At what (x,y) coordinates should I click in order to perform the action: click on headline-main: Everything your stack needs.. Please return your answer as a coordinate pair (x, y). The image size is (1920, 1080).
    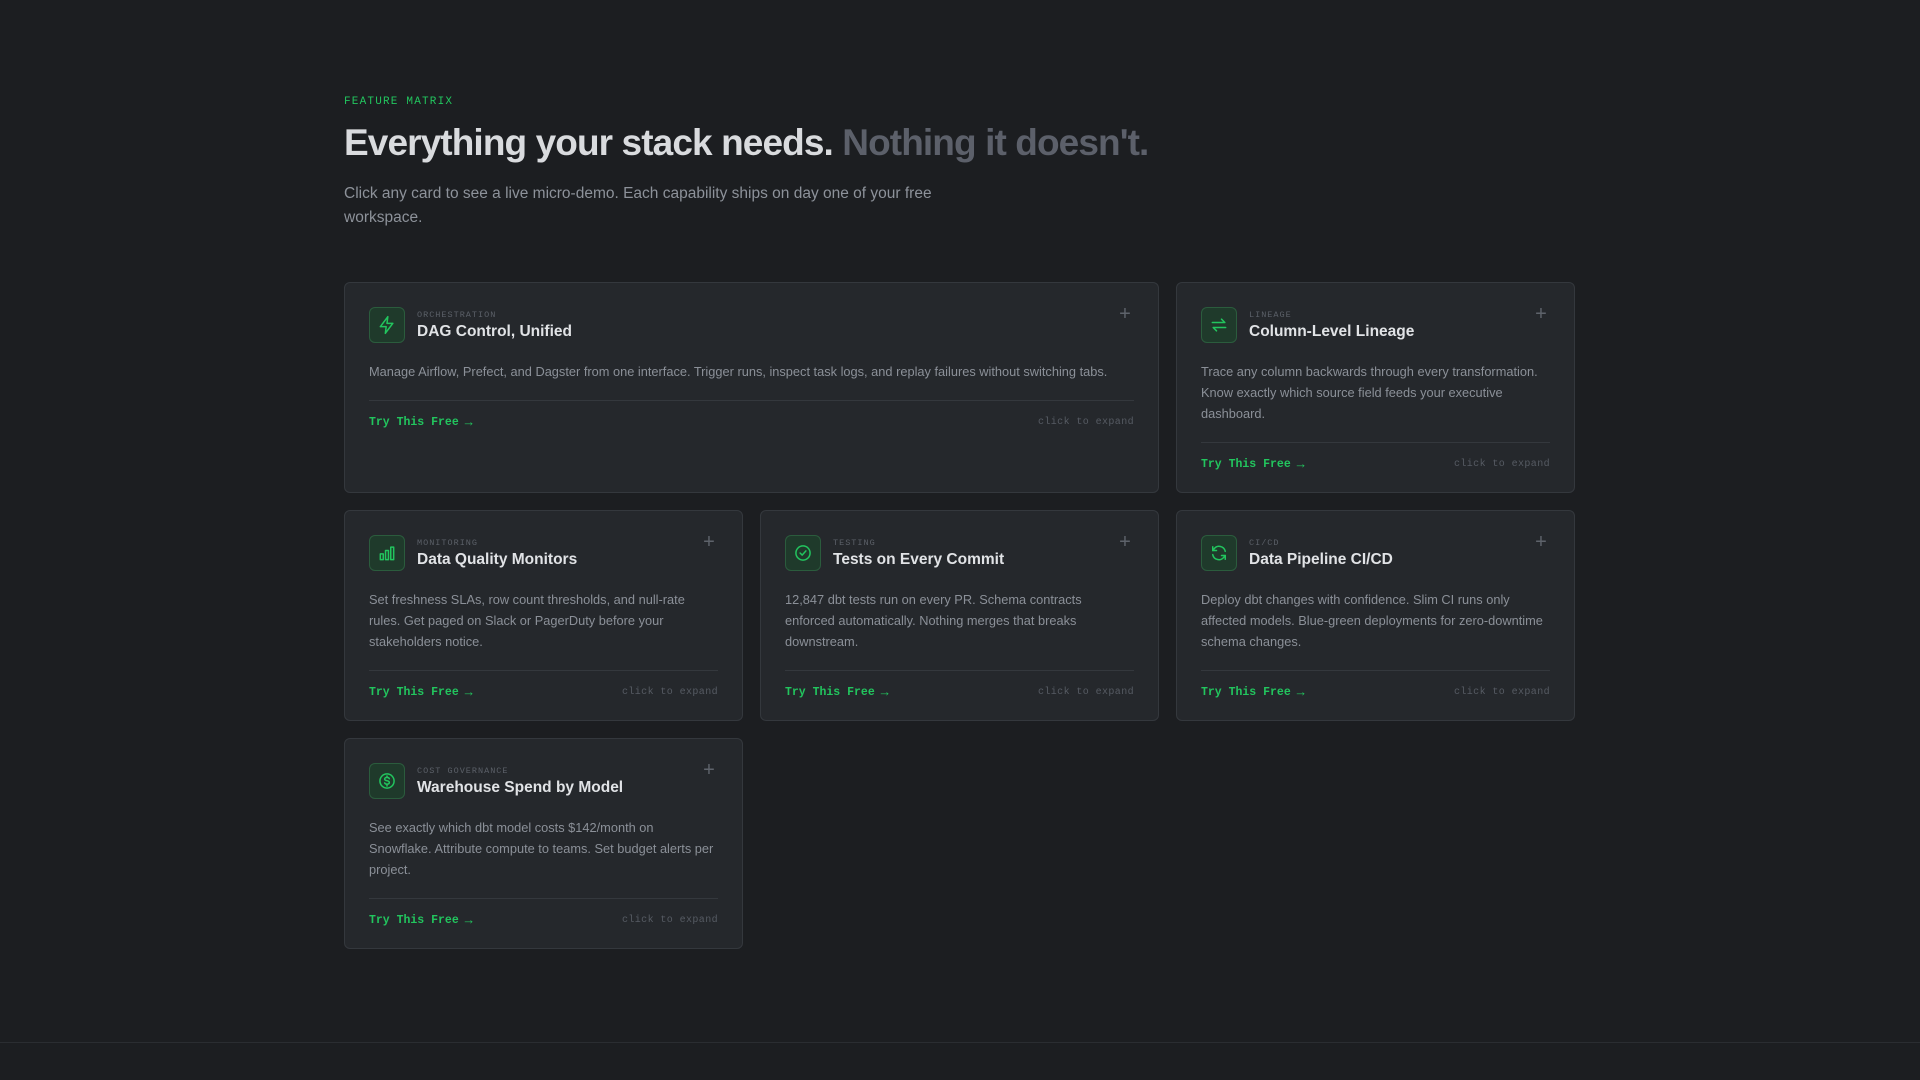
    Looking at the image, I should click on (589, 142).